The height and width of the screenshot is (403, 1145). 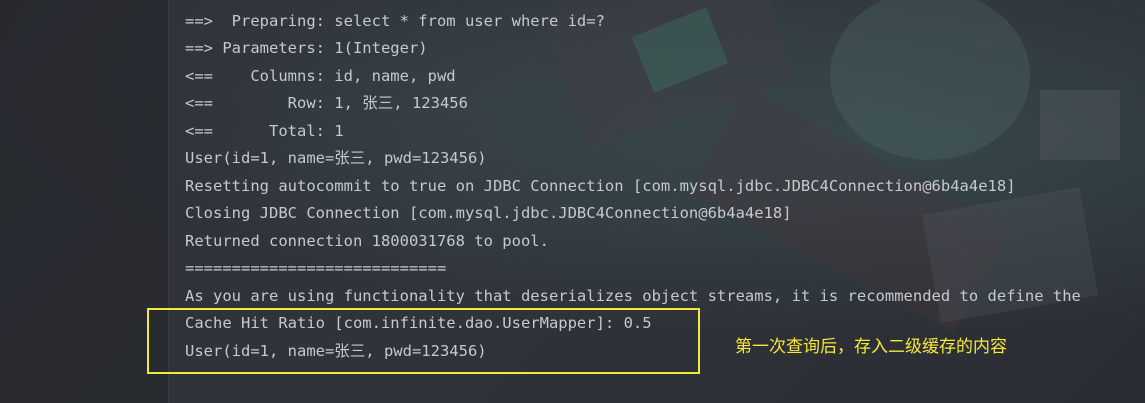 What do you see at coordinates (320, 76) in the screenshot?
I see `console-line: <== Columns: id, name, pwd` at bounding box center [320, 76].